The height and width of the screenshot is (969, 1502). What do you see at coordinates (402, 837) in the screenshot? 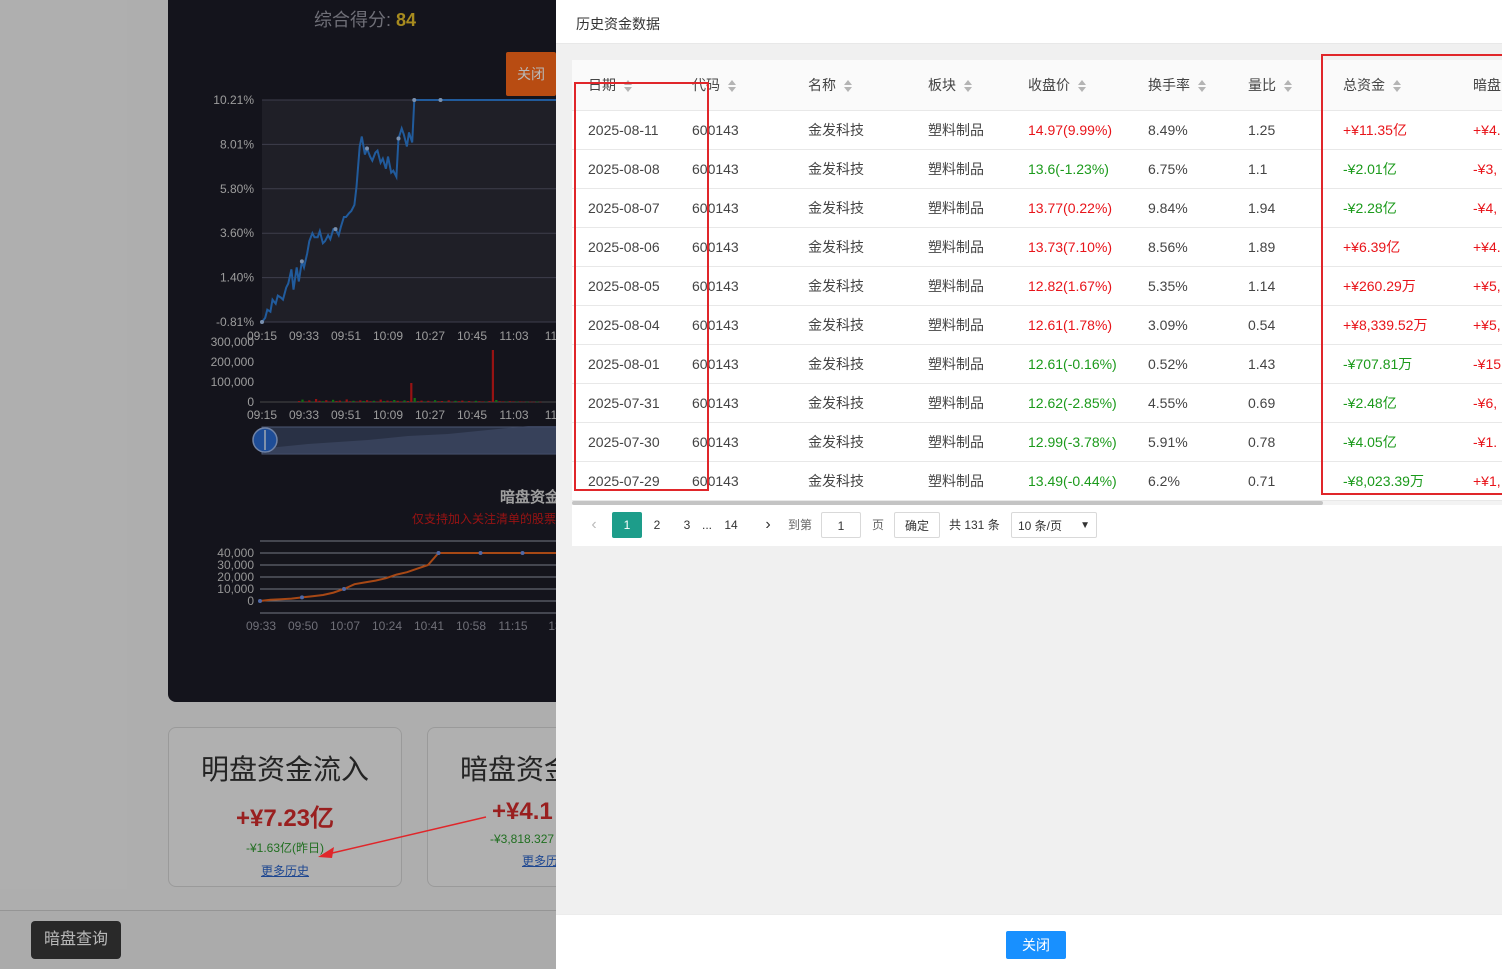
I see `annotation-arrow` at bounding box center [402, 837].